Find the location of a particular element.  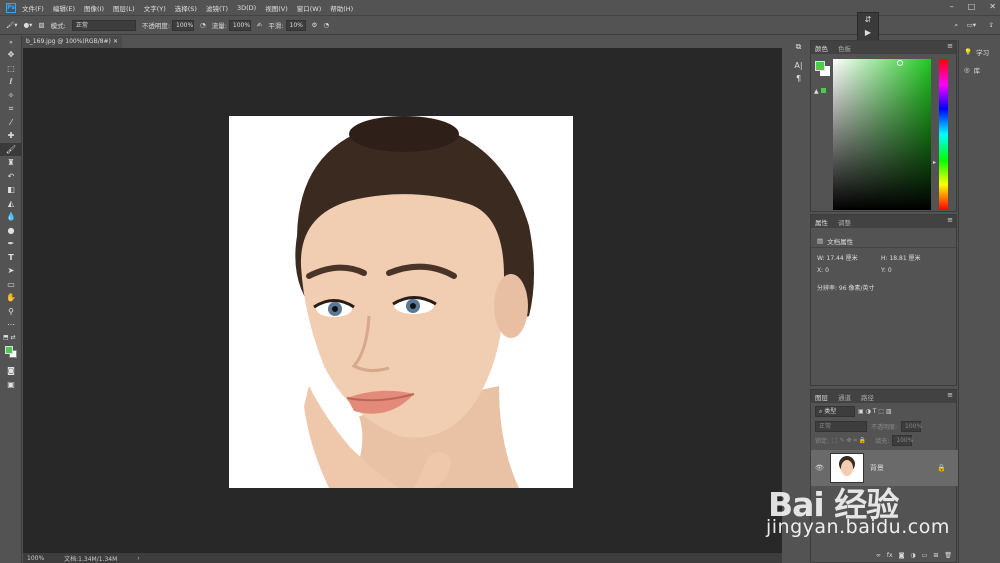

smoothing-settings-gear-icon: ⚙ is located at coordinates (315, 25).